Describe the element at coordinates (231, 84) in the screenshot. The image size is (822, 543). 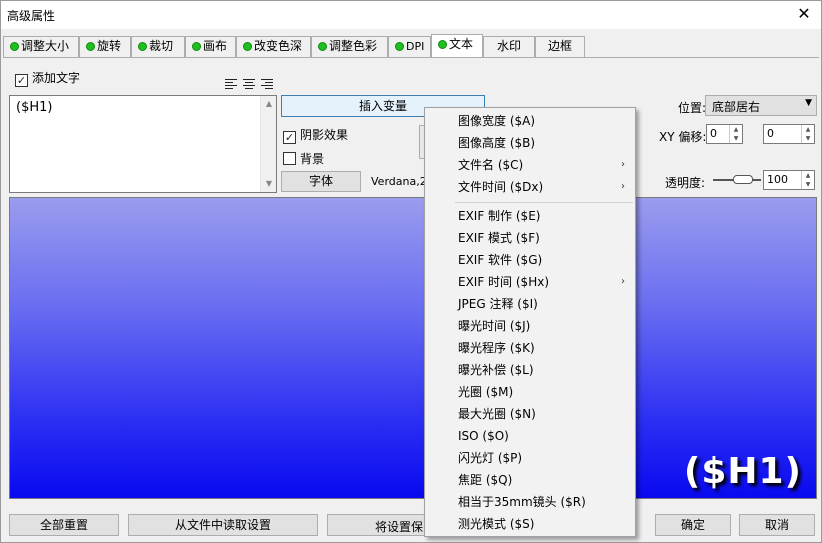
I see `align-left-icon` at that location.